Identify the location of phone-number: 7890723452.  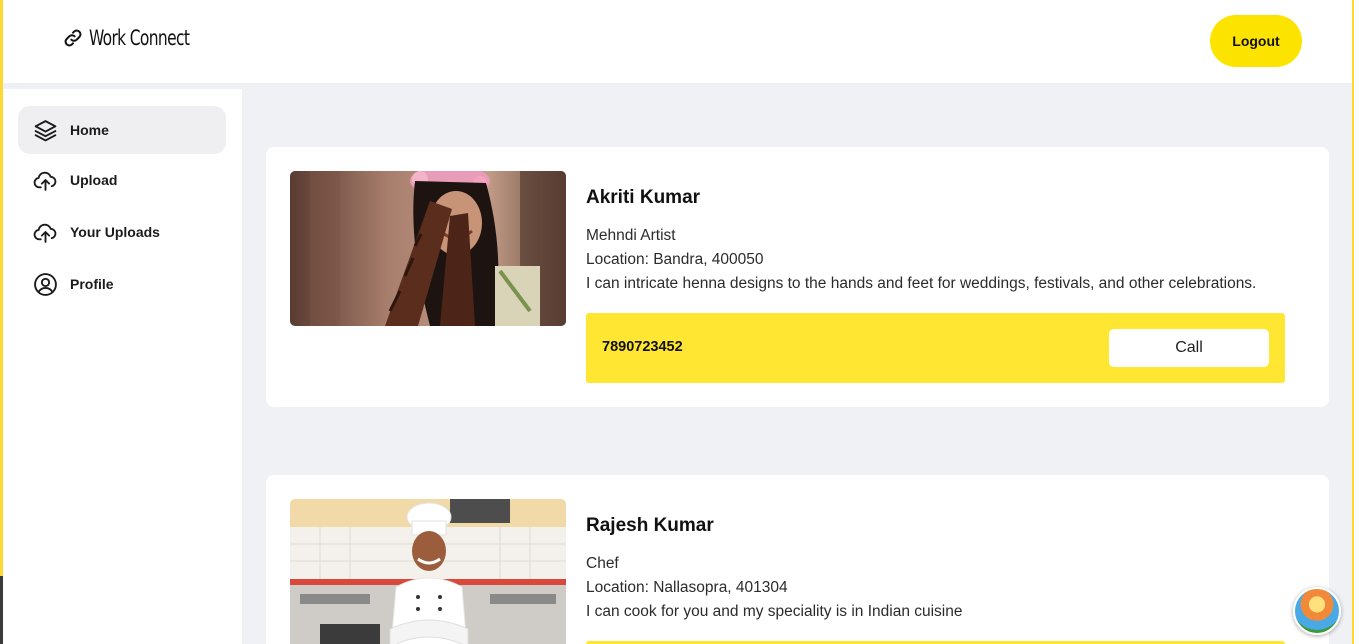
(642, 347).